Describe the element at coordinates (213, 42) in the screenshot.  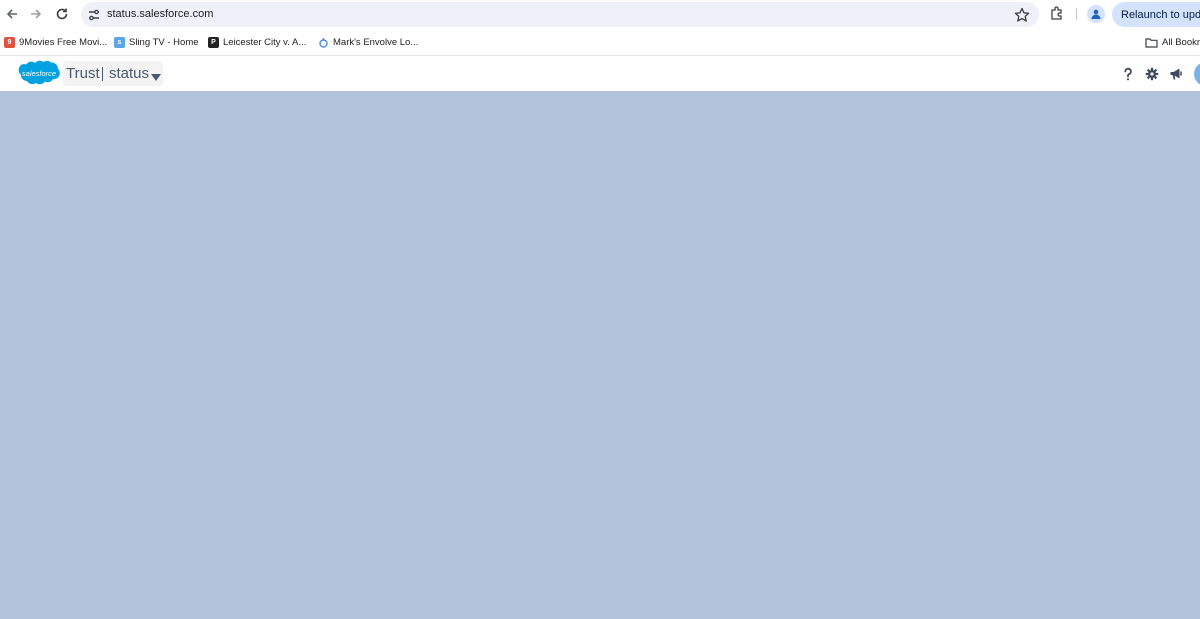
I see `p-favicon: P` at that location.